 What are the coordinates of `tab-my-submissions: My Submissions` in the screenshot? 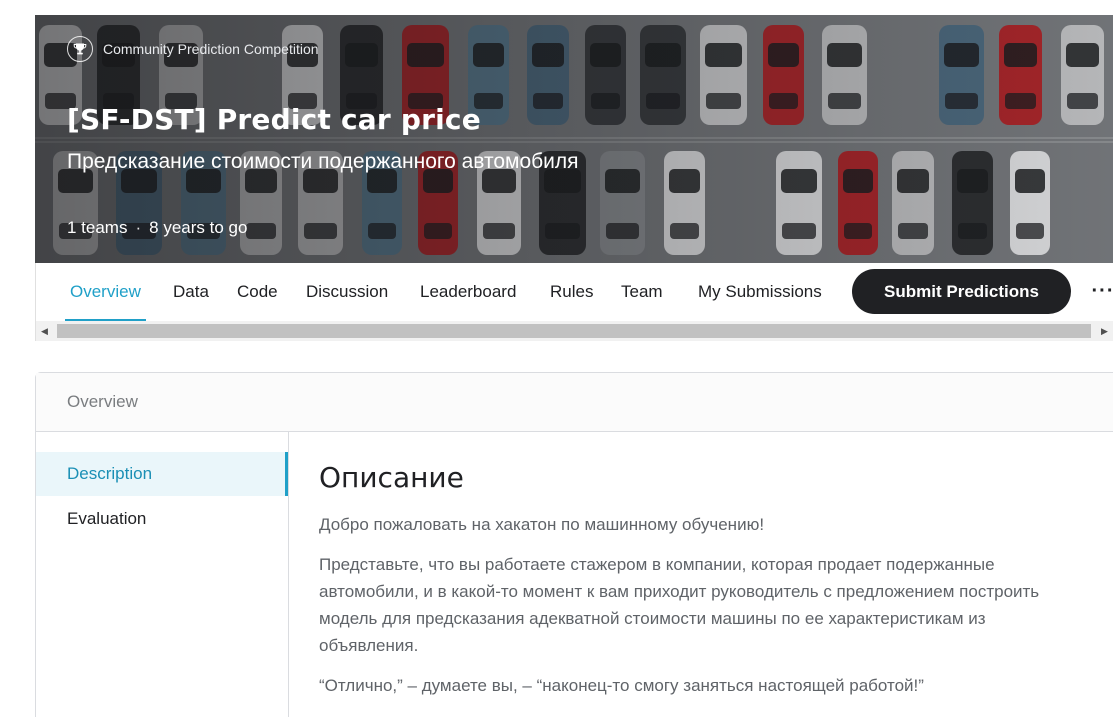 It's located at (760, 292).